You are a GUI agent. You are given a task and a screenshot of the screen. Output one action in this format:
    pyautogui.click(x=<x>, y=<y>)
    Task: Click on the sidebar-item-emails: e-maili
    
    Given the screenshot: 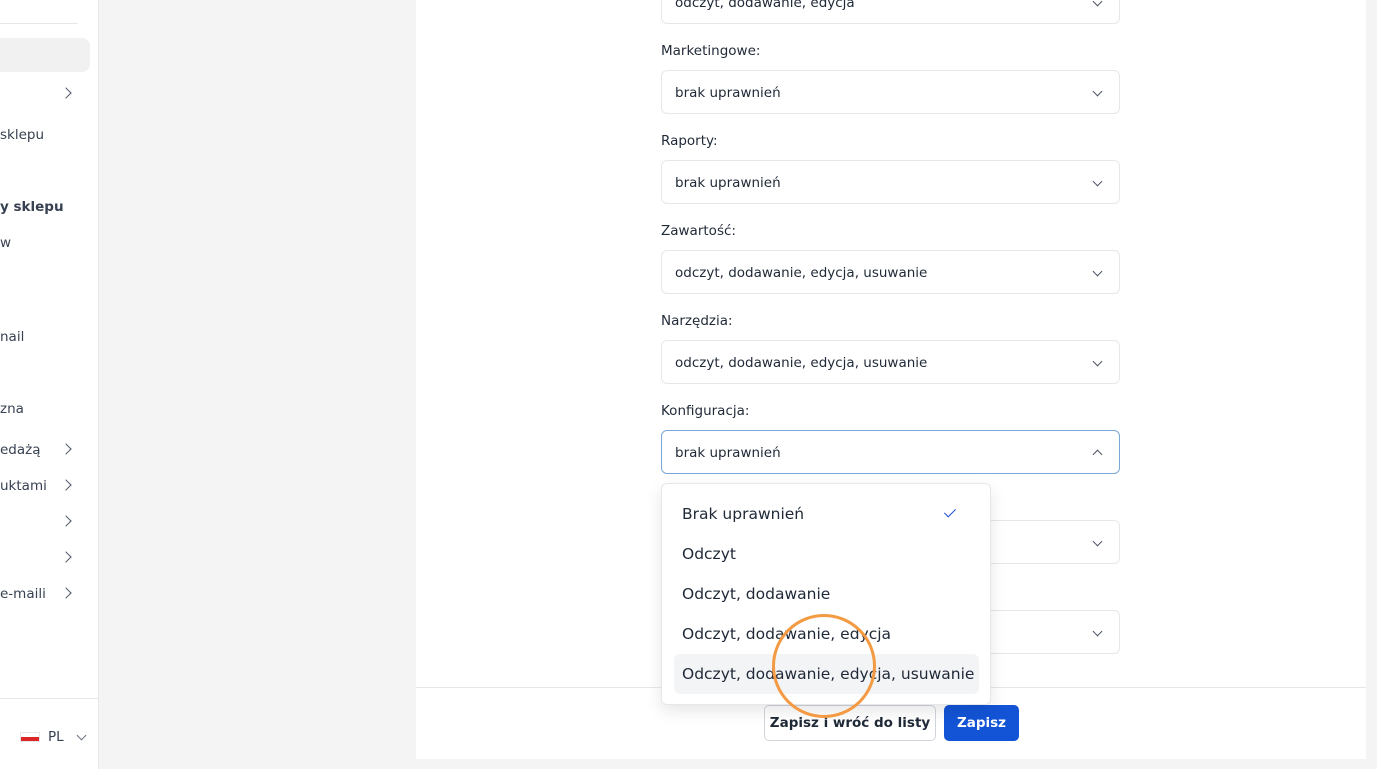 What is the action you would take?
    pyautogui.click(x=23, y=594)
    